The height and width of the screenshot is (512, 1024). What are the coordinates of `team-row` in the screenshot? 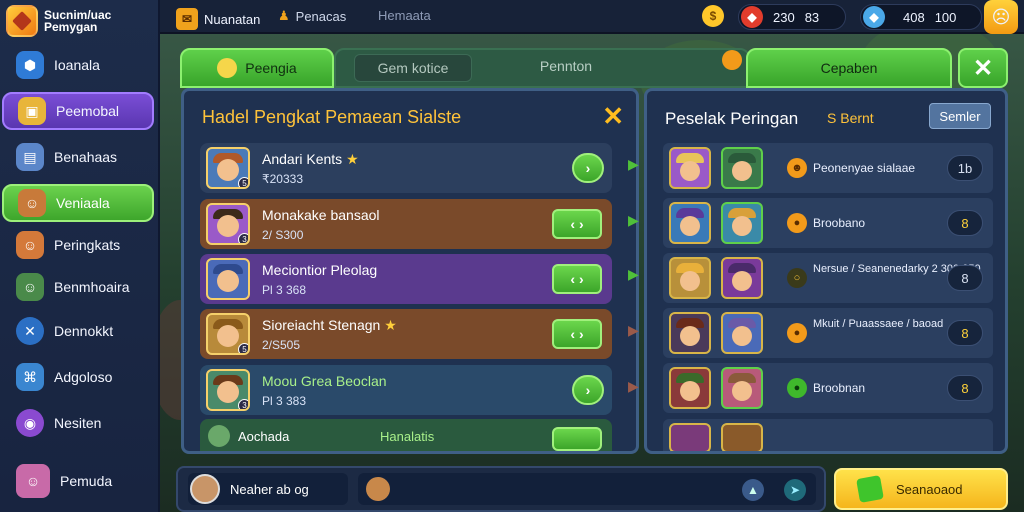 It's located at (828, 435).